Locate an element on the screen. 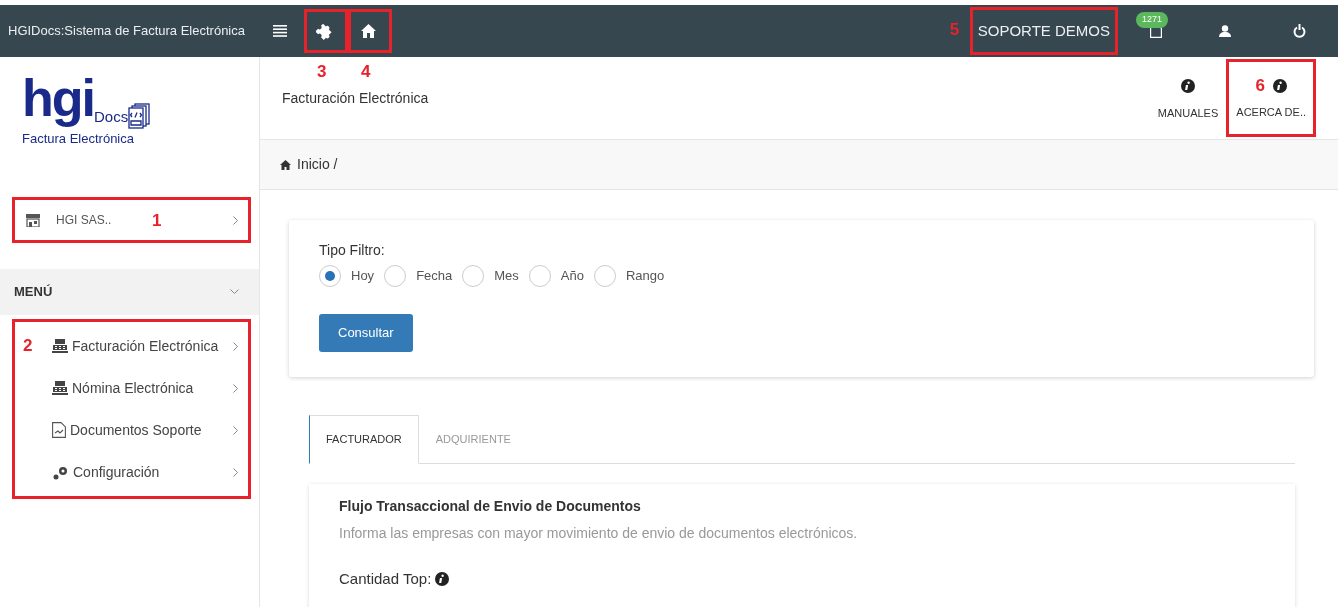  logo-tagline: Factura Electrónica is located at coordinates (78, 138).